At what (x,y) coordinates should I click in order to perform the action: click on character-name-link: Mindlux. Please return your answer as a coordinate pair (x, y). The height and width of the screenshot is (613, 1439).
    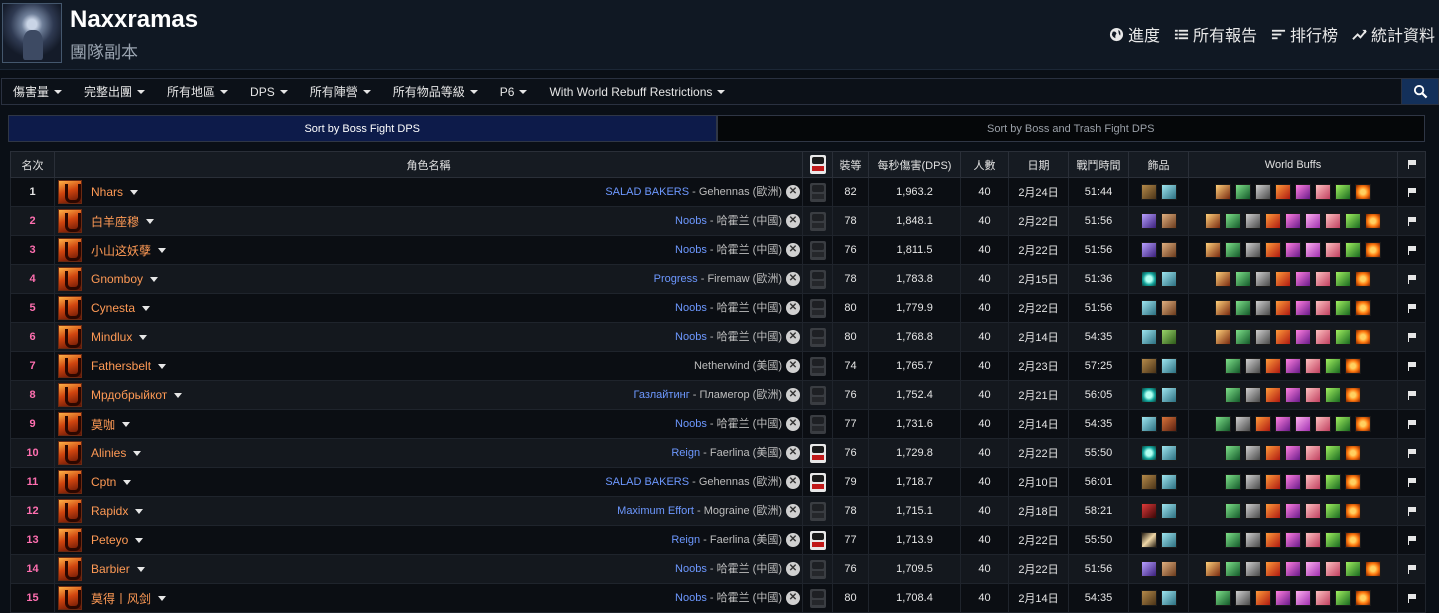
    Looking at the image, I should click on (111, 337).